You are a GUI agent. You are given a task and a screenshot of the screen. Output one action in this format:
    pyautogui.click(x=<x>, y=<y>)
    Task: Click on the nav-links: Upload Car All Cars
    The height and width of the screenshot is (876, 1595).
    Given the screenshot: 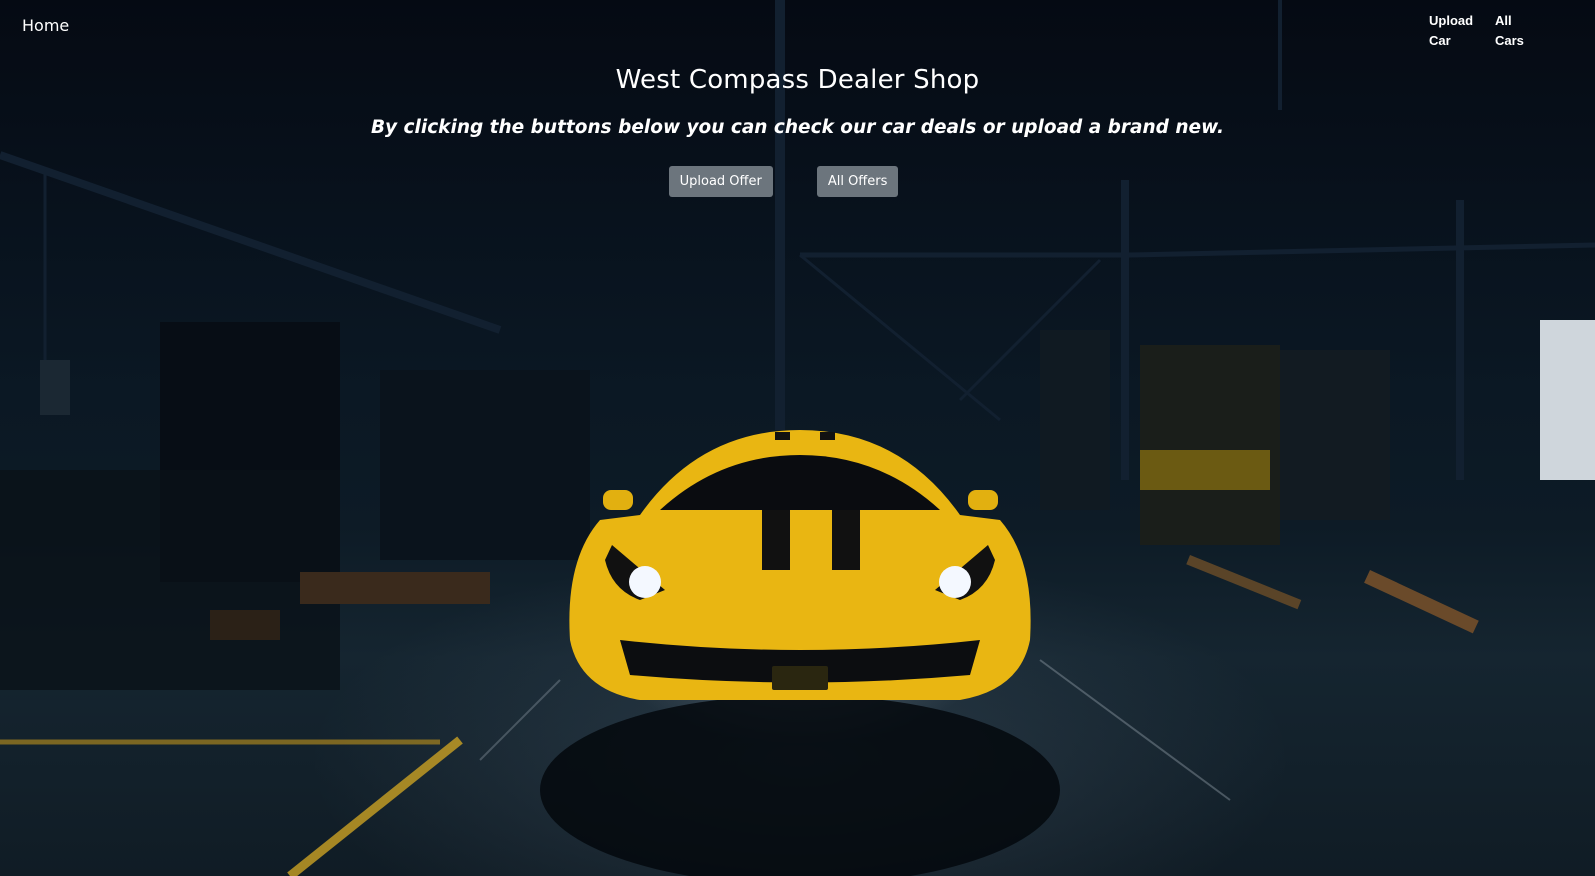 What is the action you would take?
    pyautogui.click(x=1477, y=31)
    